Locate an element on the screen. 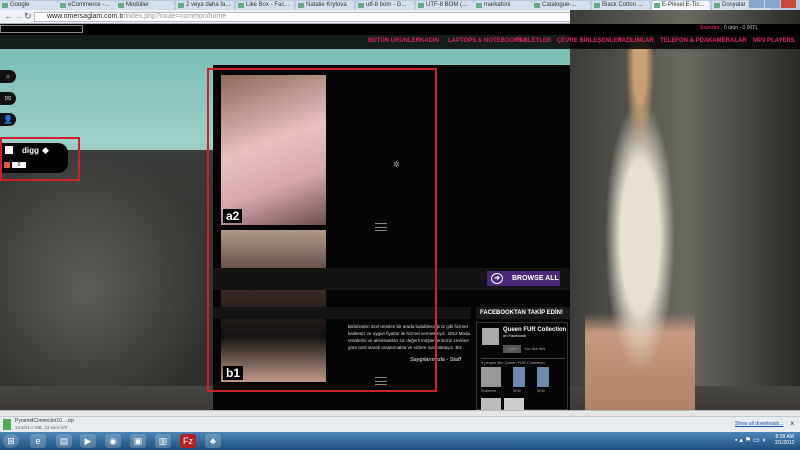 This screenshot has width=800, height=450. nav-item: ÇEVRE BİRLEŞENLER is located at coordinates (589, 41).